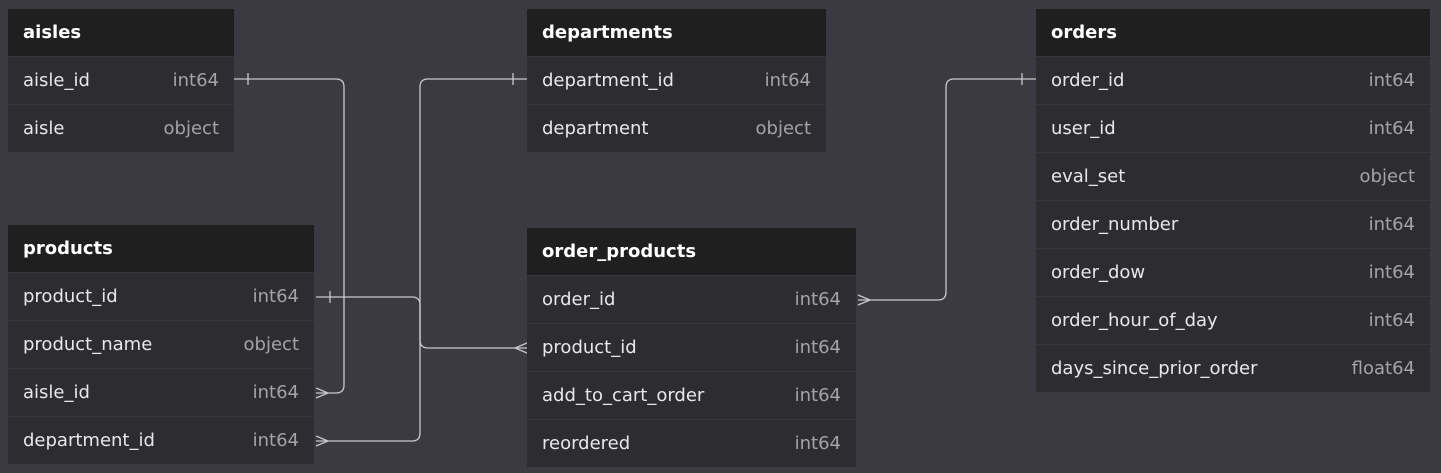 The image size is (1441, 473). I want to click on column-row: order_dow int64, so click(1233, 272).